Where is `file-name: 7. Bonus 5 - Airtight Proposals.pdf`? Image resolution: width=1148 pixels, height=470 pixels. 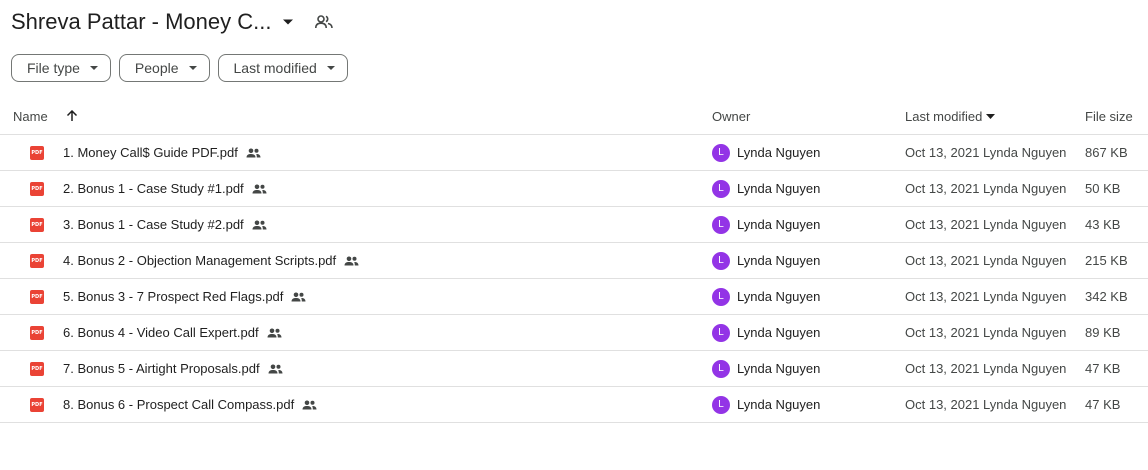 file-name: 7. Bonus 5 - Airtight Proposals.pdf is located at coordinates (161, 368).